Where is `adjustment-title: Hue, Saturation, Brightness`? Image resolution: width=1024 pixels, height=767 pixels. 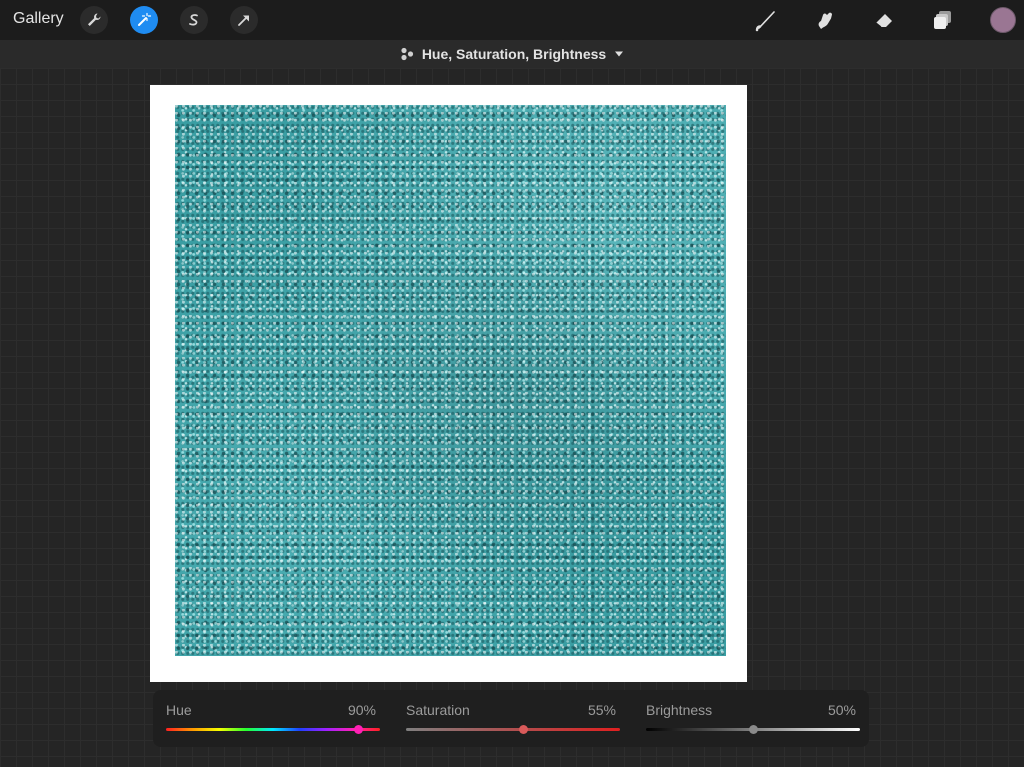 adjustment-title: Hue, Saturation, Brightness is located at coordinates (514, 54).